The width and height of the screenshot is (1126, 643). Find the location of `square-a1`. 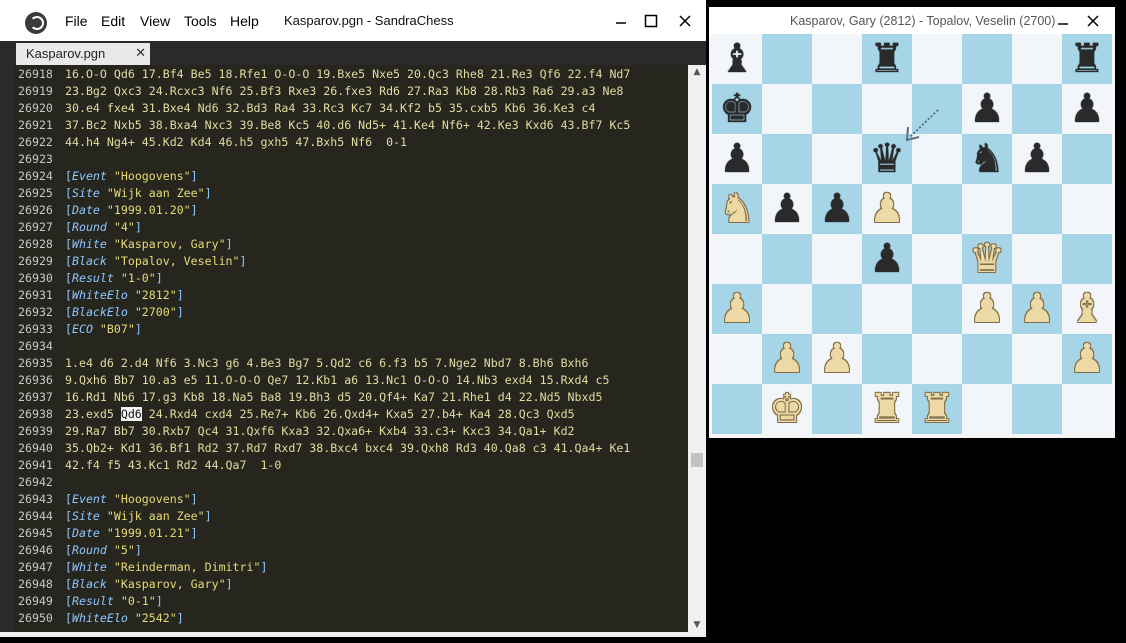

square-a1 is located at coordinates (737, 409).